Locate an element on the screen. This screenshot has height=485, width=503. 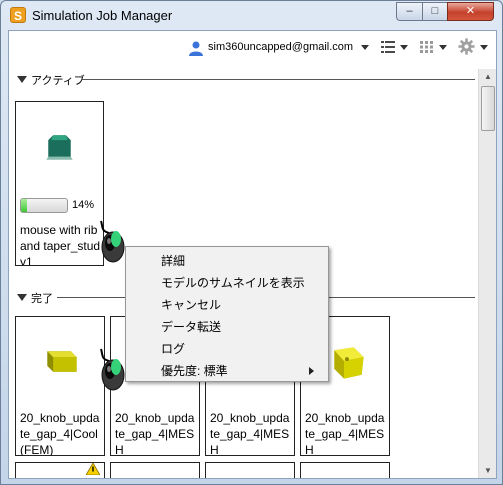
done-job-card: 20_knob_update_gap_4|Cool (FEM) is located at coordinates (60, 386).